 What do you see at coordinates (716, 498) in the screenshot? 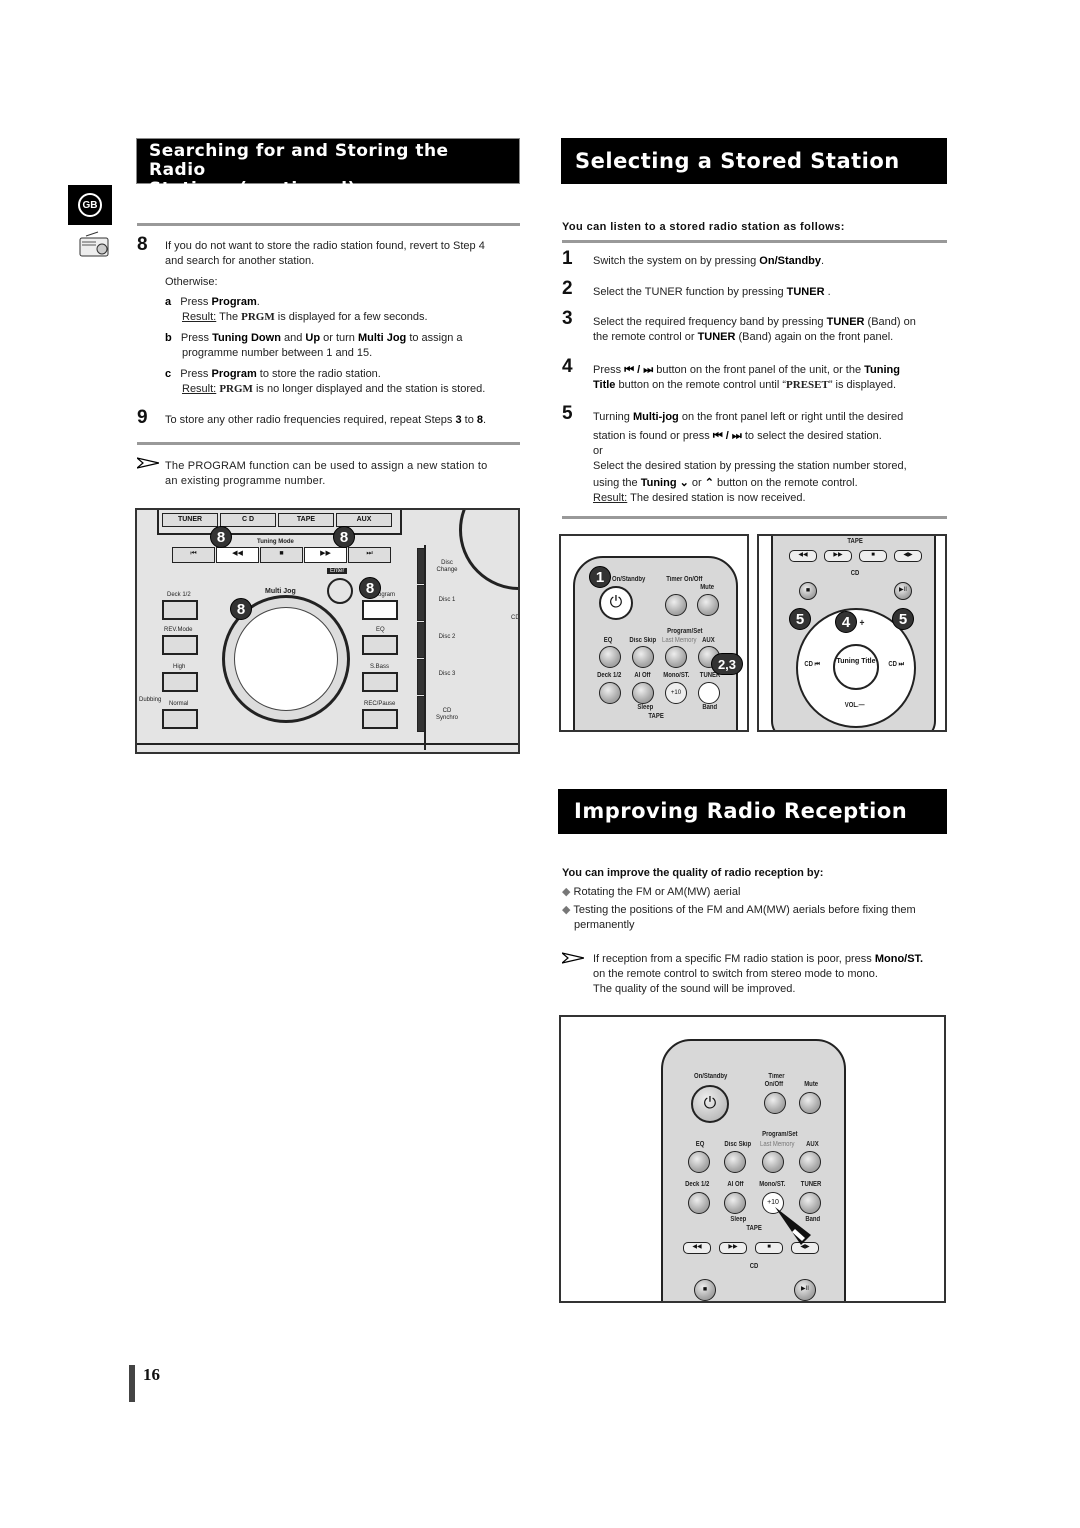
I see `text: The desired station is now received.` at bounding box center [716, 498].